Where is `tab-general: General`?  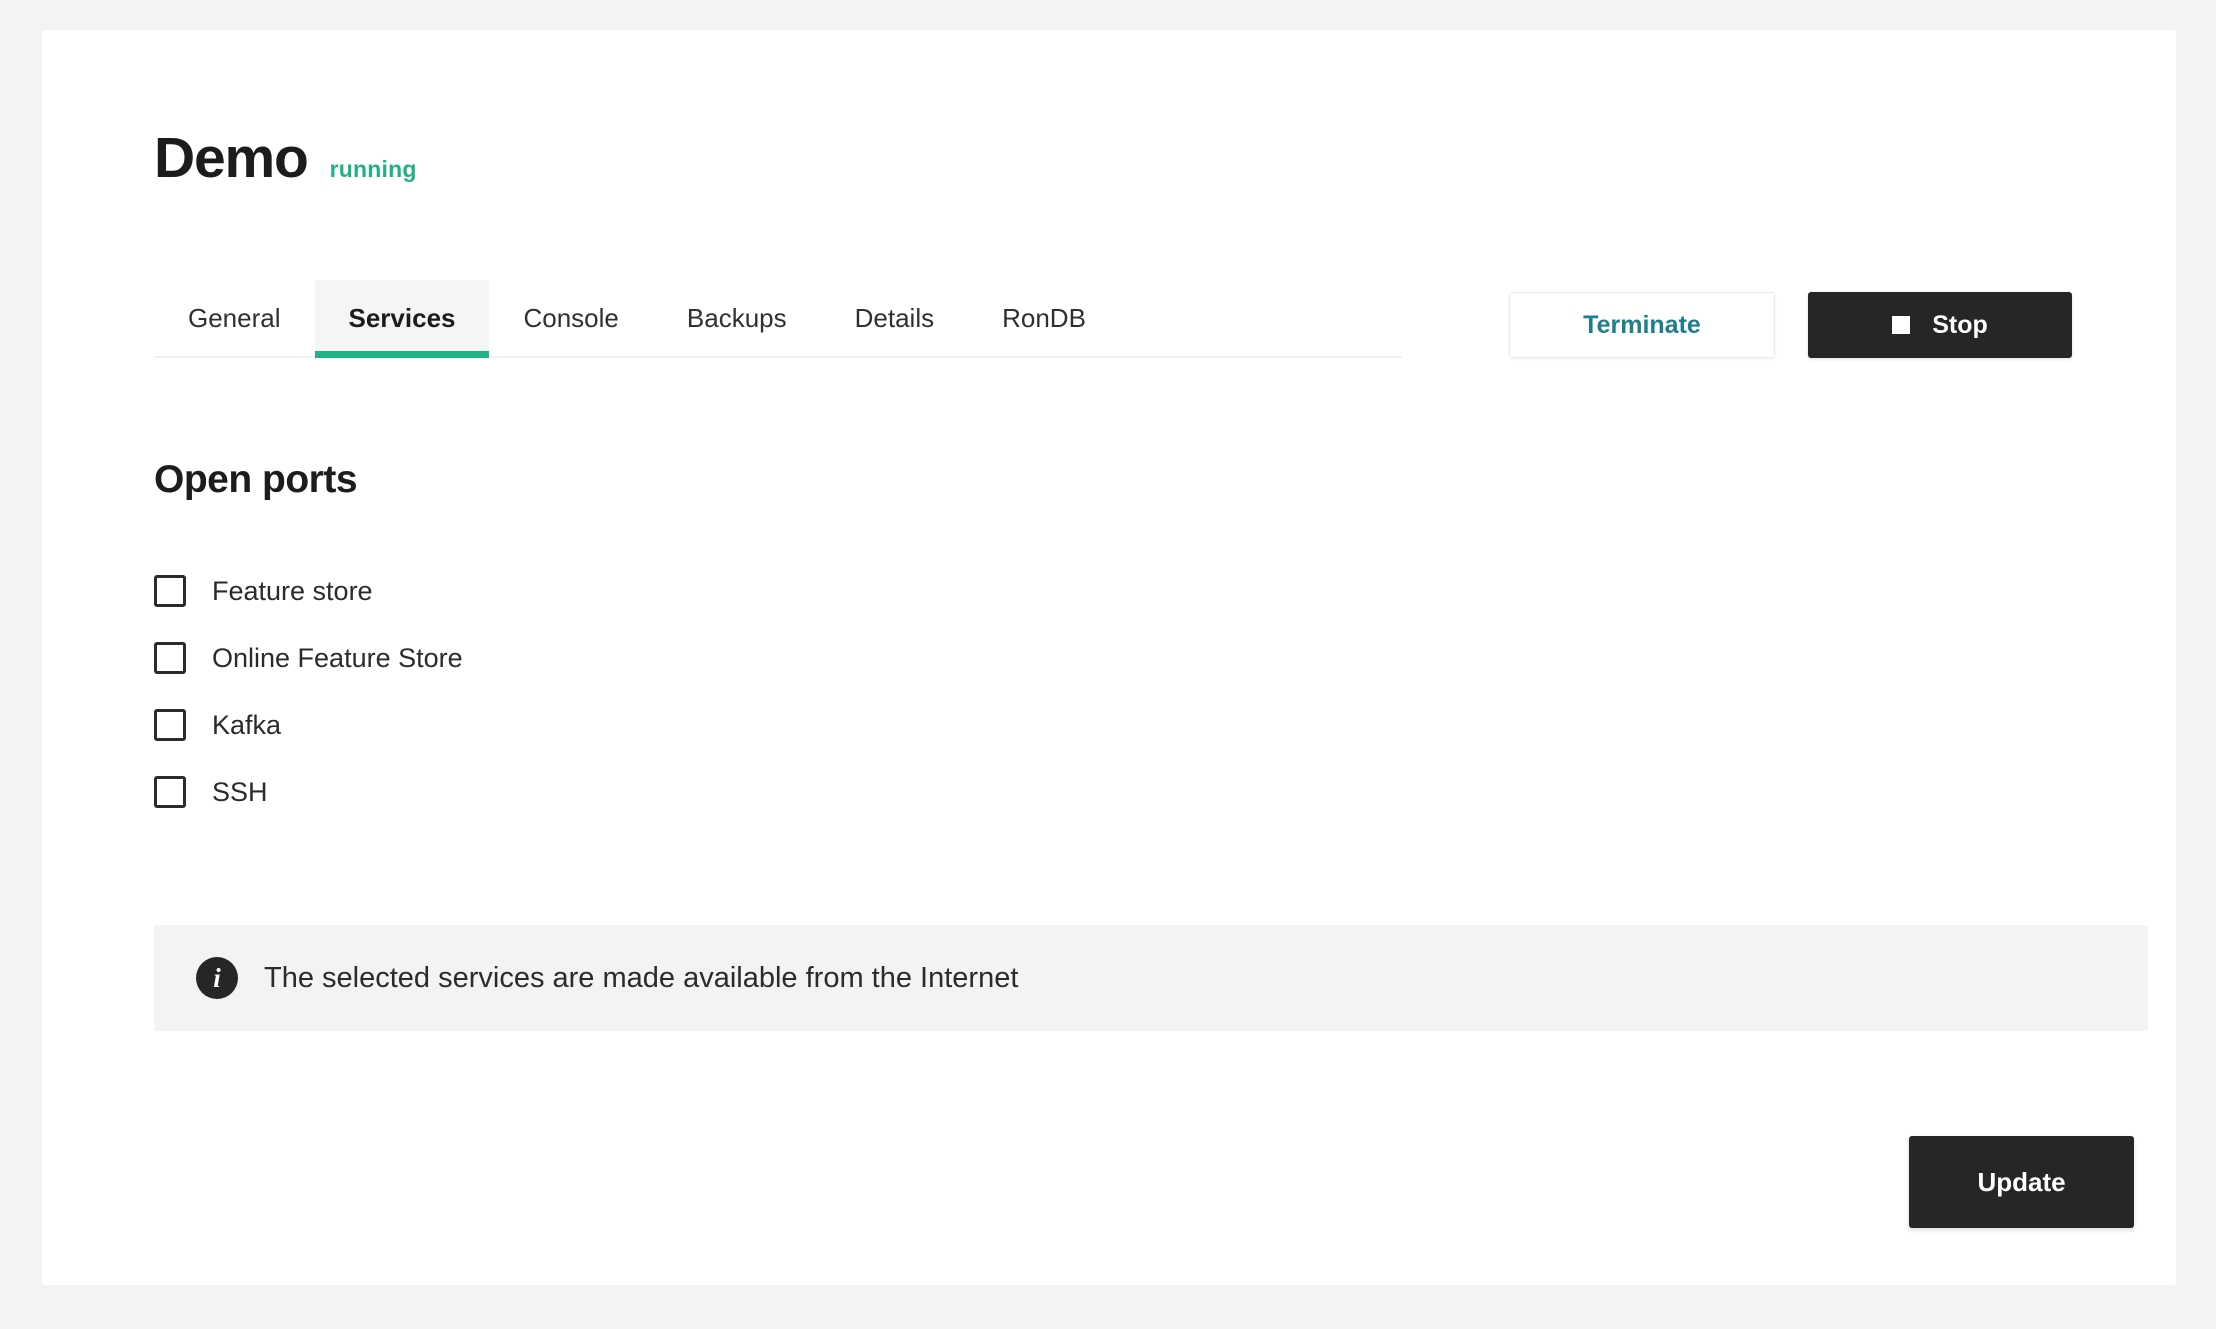 tab-general: General is located at coordinates (234, 318).